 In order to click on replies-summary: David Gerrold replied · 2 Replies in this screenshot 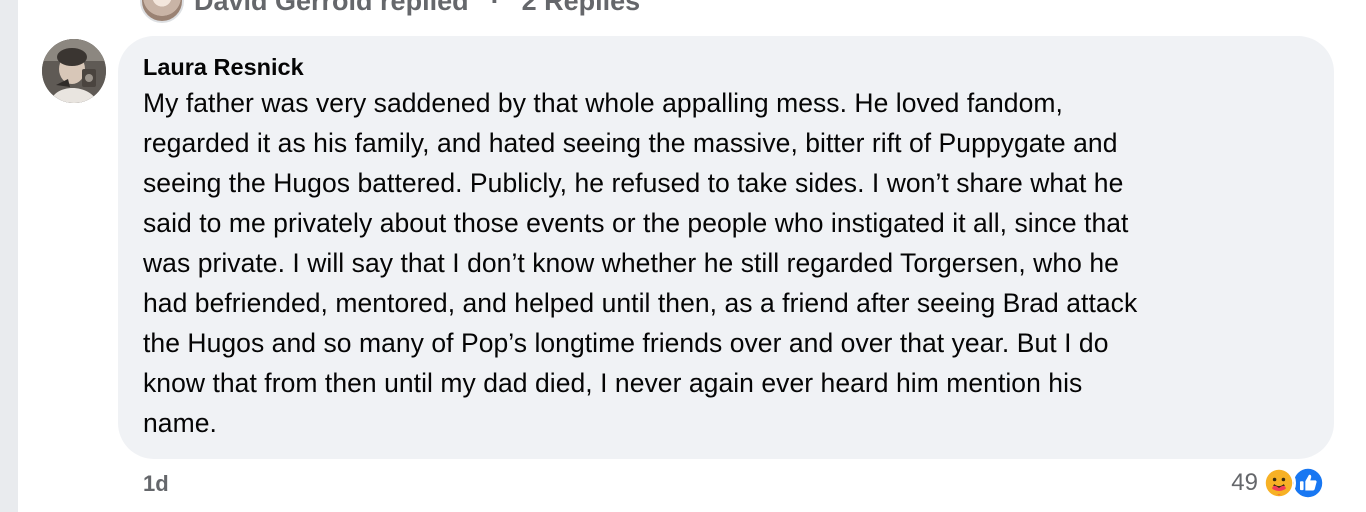, I will do `click(390, 11)`.